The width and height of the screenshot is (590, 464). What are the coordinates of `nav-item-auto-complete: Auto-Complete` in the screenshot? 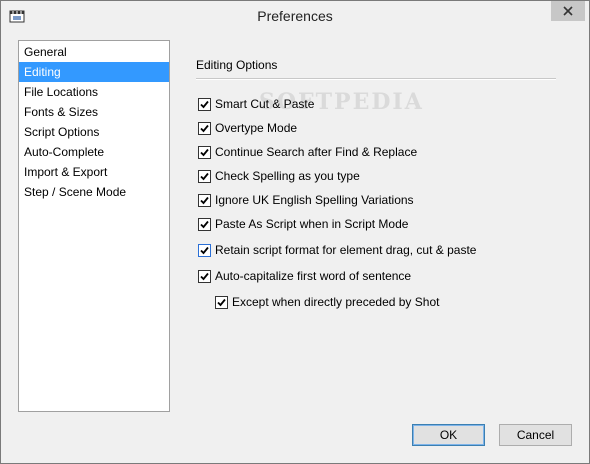 It's located at (94, 152).